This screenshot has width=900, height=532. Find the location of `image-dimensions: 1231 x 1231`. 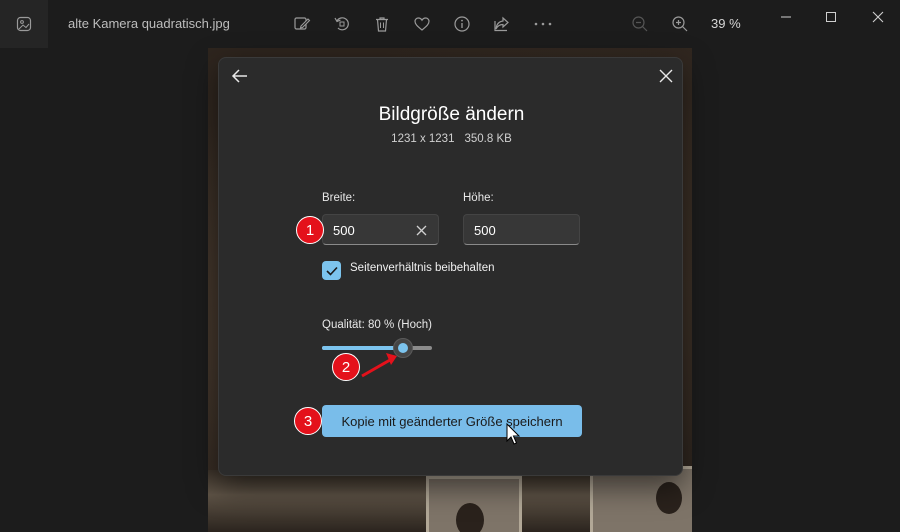

image-dimensions: 1231 x 1231 is located at coordinates (423, 139).